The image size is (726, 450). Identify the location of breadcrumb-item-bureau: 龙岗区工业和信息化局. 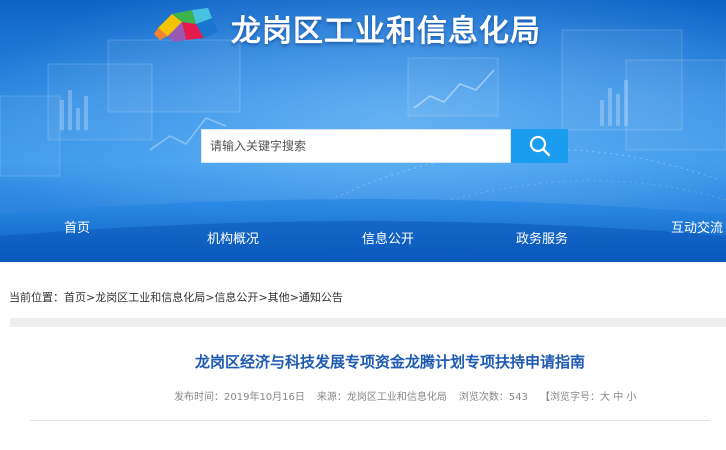
(150, 297).